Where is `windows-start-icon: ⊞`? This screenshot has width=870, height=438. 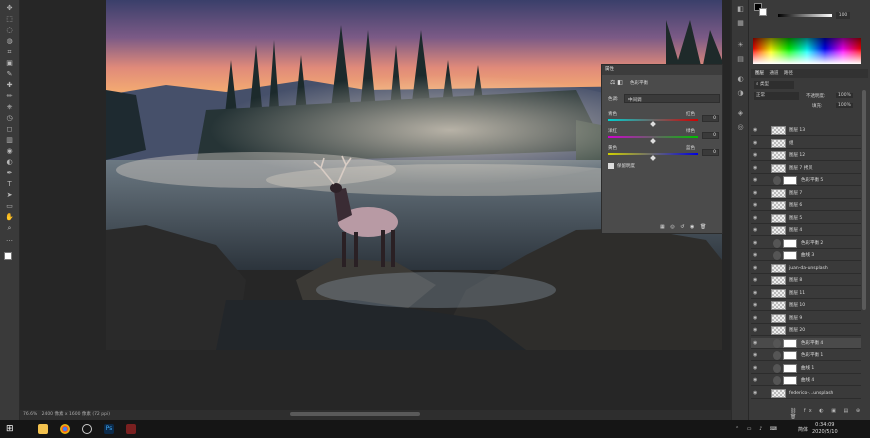
windows-start-icon: ⊞ is located at coordinates (11, 429).